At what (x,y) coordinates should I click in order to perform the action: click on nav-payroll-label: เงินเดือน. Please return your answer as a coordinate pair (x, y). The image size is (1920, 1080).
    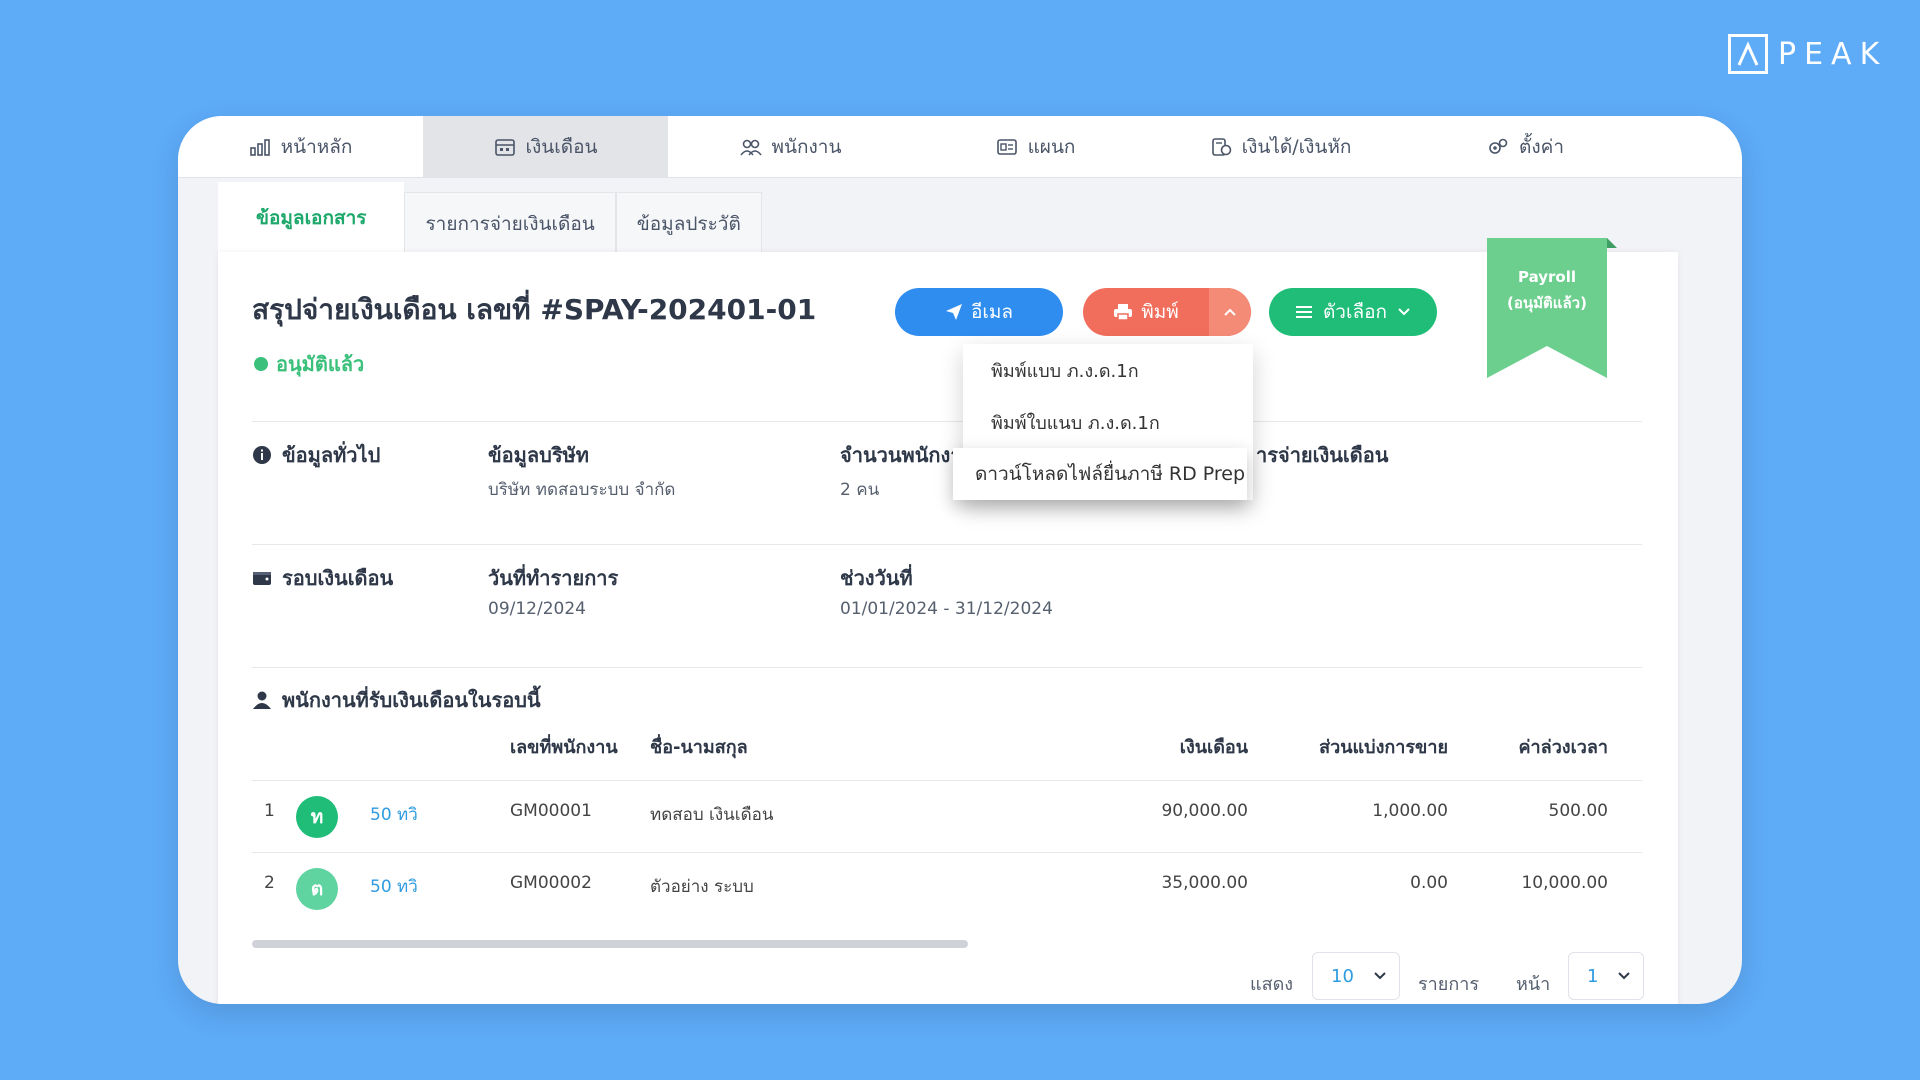
    Looking at the image, I should click on (561, 146).